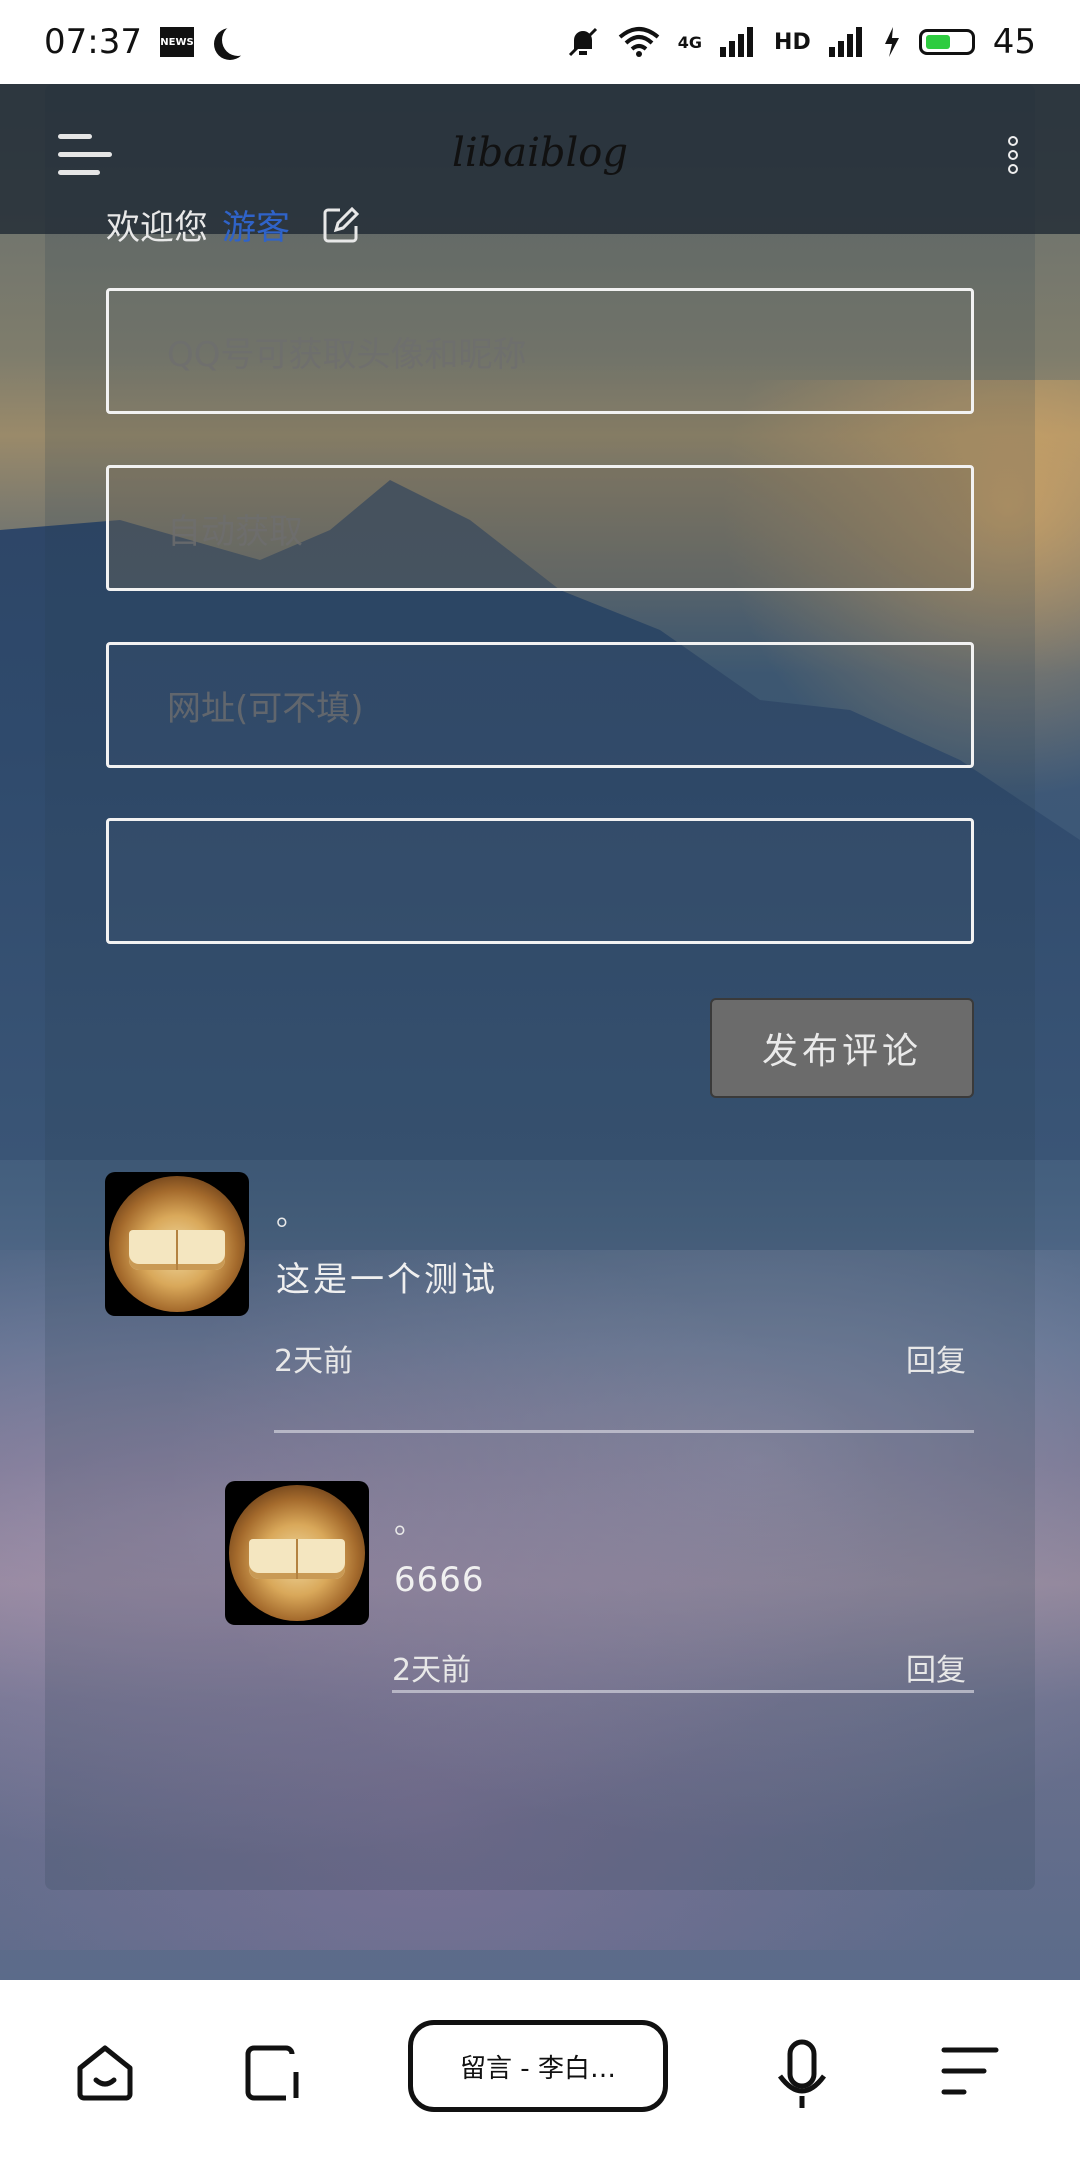 The height and width of the screenshot is (2160, 1080). Describe the element at coordinates (157, 228) in the screenshot. I see `welcome-prefix: 欢迎您` at that location.